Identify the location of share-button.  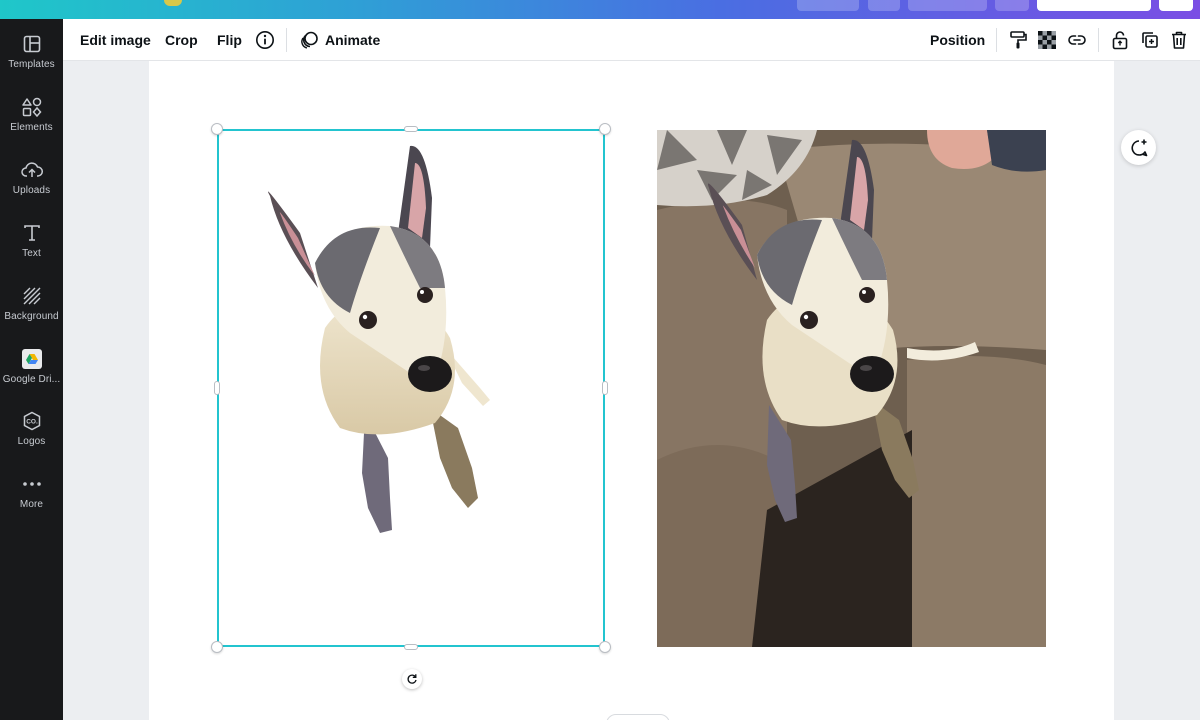
(1094, 5).